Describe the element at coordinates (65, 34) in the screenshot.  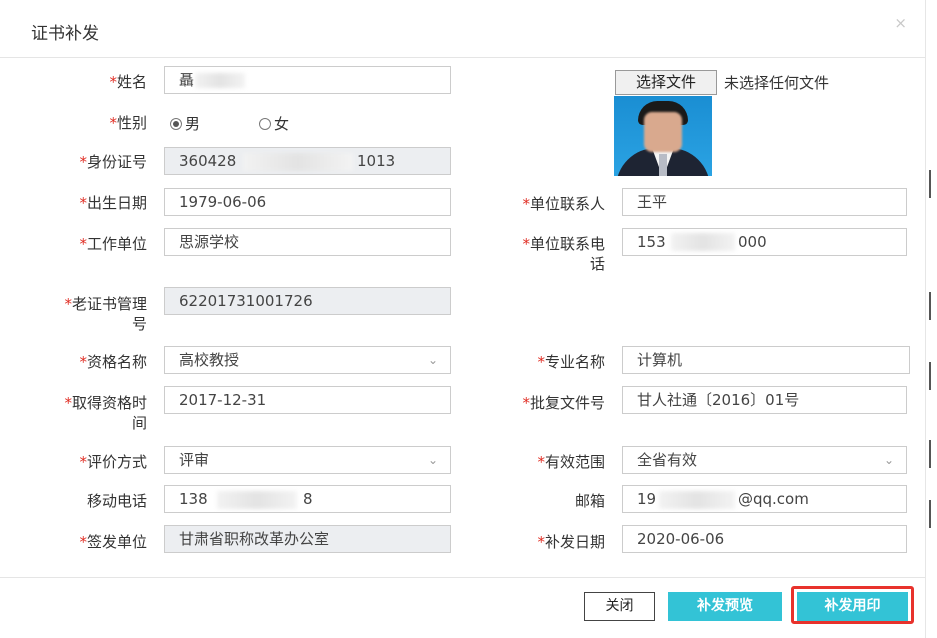
I see `dialog-title: 证书补发` at that location.